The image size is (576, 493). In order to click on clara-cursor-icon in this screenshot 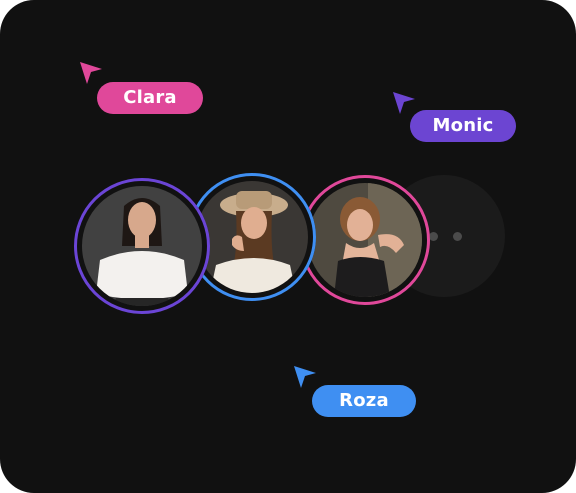, I will do `click(91, 73)`.